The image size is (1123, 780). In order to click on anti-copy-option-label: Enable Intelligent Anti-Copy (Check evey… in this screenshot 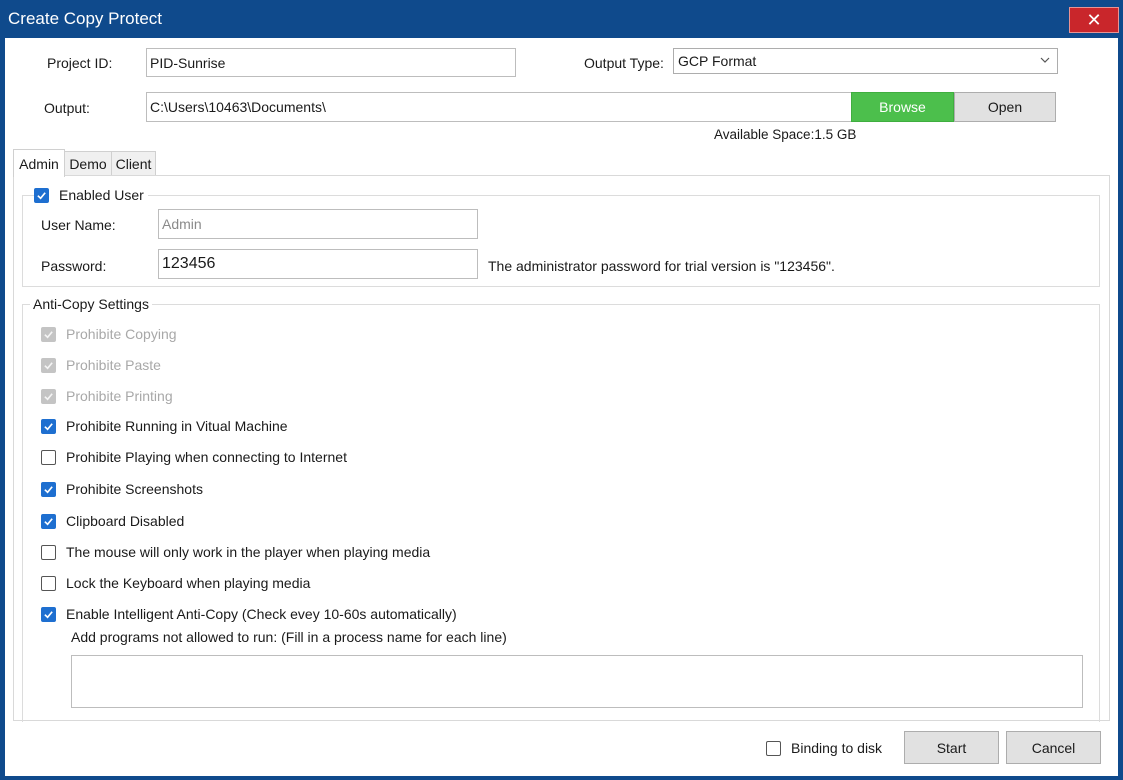, I will do `click(261, 614)`.